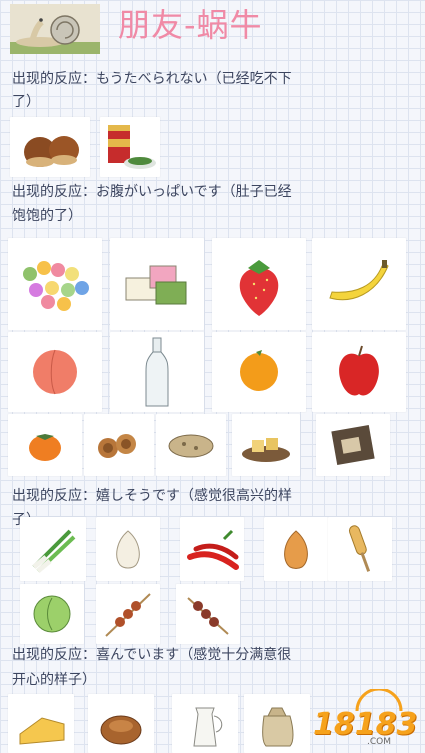  Describe the element at coordinates (212, 549) in the screenshot. I see `chili-icon` at that location.